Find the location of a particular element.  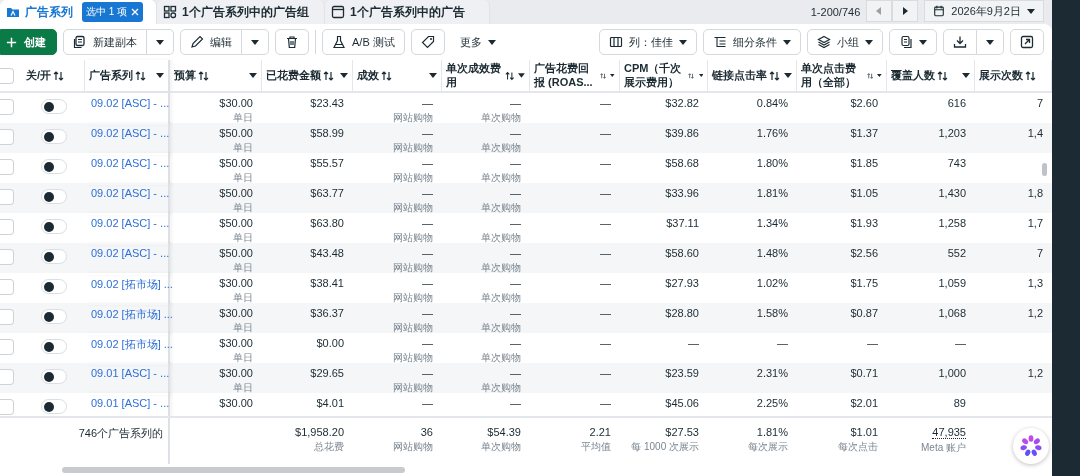

tab: 广告系列 选中 1 项 is located at coordinates (78, 12).